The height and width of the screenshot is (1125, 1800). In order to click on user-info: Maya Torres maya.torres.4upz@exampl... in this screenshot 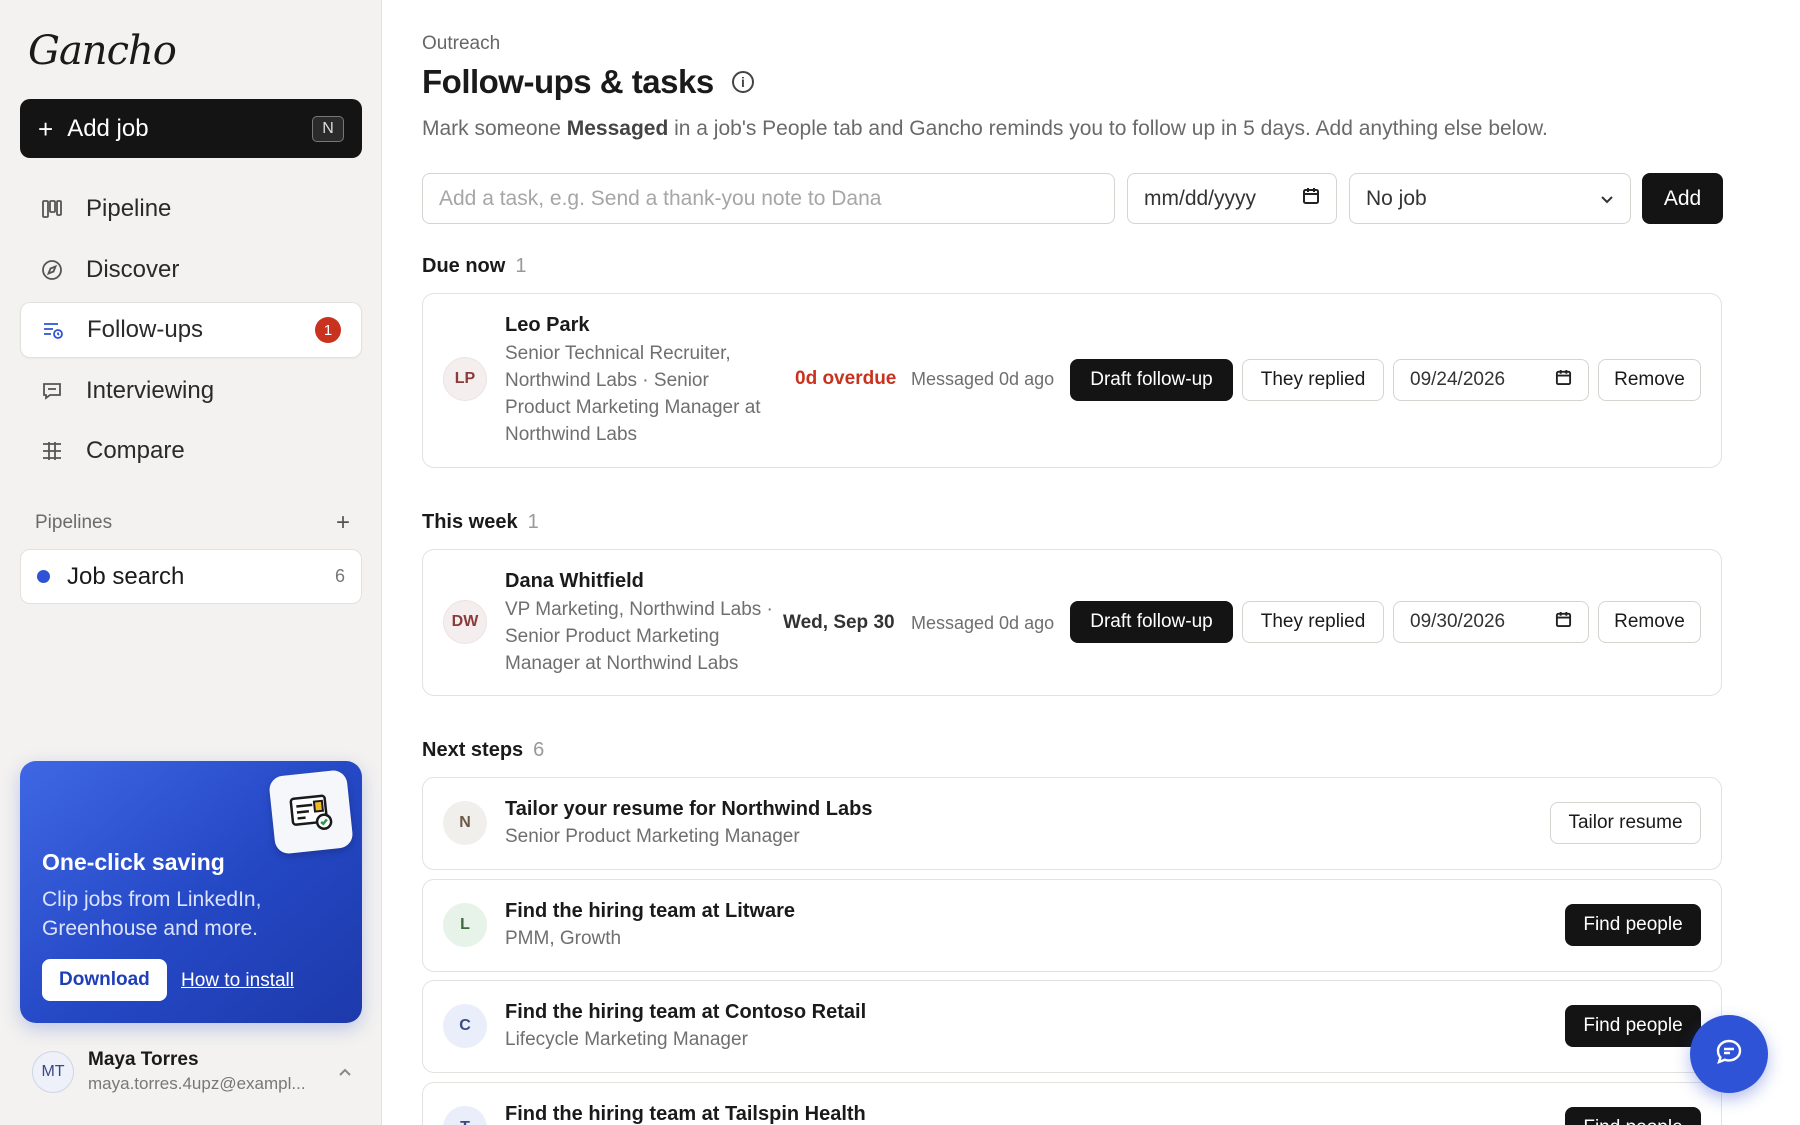, I will do `click(213, 1071)`.